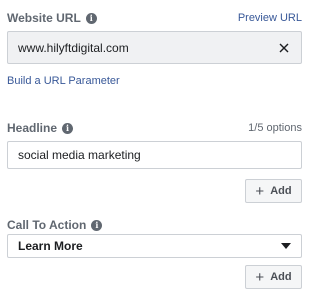 Image resolution: width=320 pixels, height=297 pixels. I want to click on add-cta-button: + Add, so click(273, 277).